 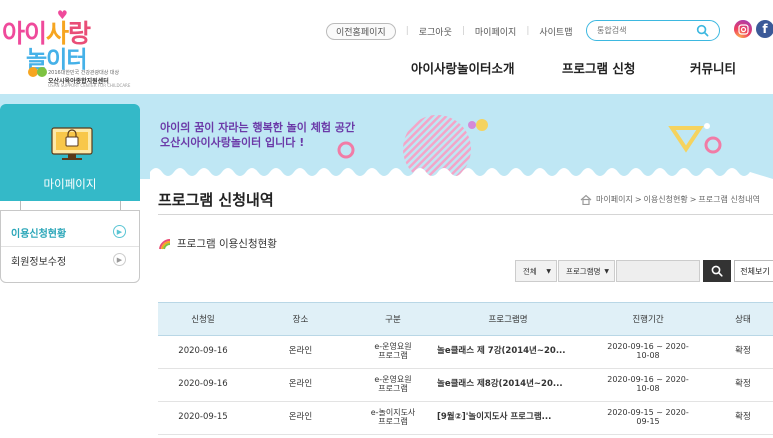 I want to click on column-header: 장소, so click(x=300, y=319).